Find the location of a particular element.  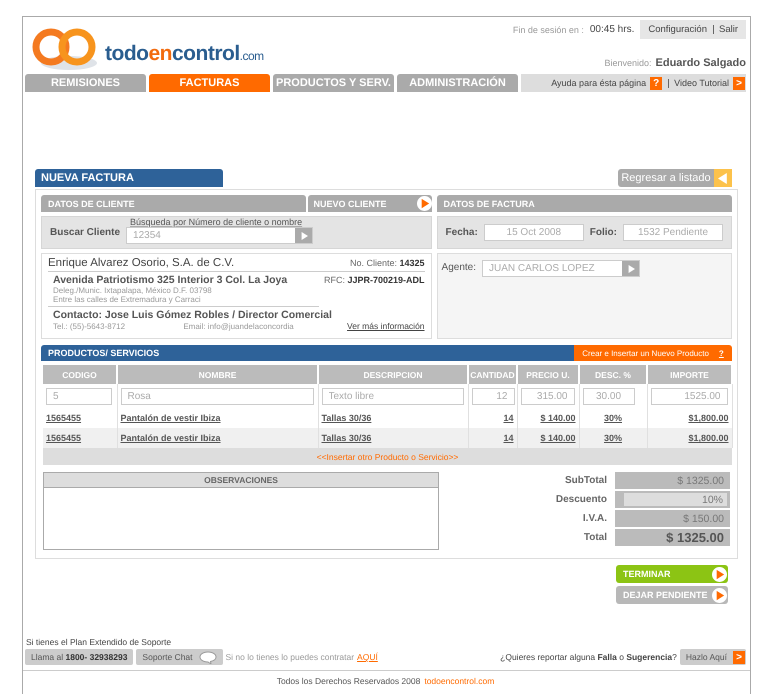

nav-tab: ADMINISTRACIÓN is located at coordinates (457, 83).